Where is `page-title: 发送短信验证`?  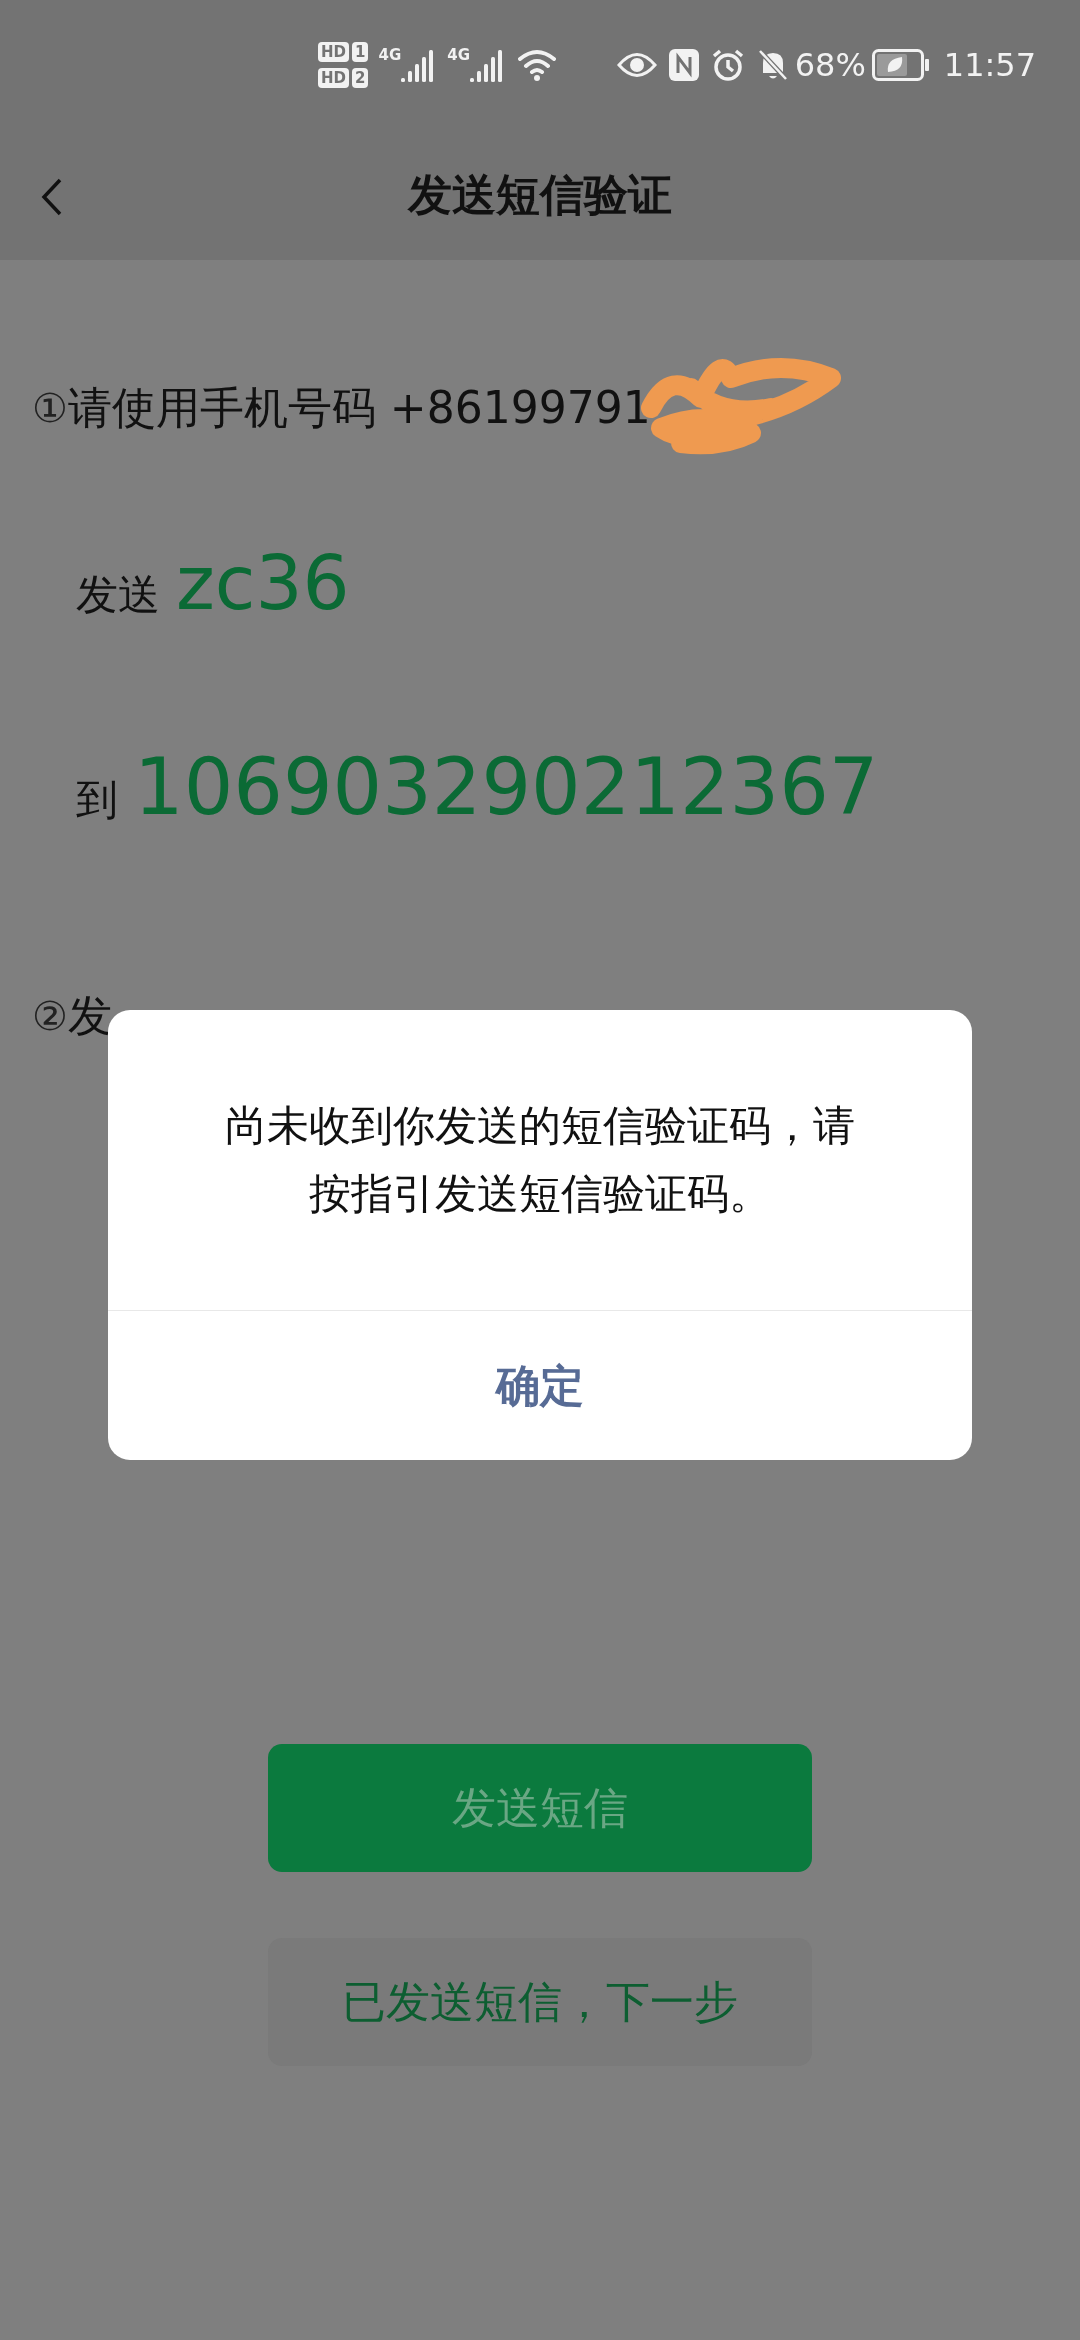 page-title: 发送短信验证 is located at coordinates (540, 195).